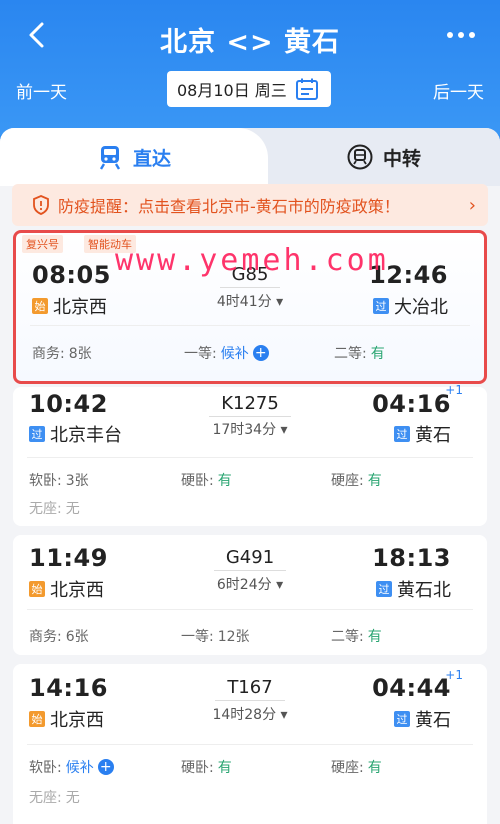  What do you see at coordinates (42, 244) in the screenshot?
I see `train-tag: 复兴号` at bounding box center [42, 244].